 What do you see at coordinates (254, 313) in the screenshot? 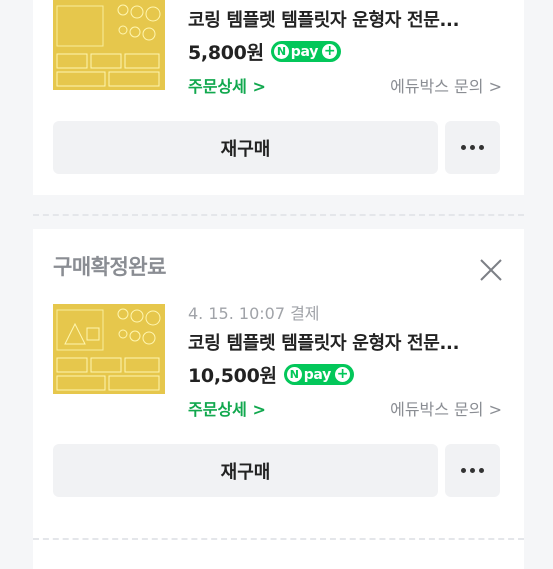
I see `payment-date: 4. 15. 10:07 결제` at bounding box center [254, 313].